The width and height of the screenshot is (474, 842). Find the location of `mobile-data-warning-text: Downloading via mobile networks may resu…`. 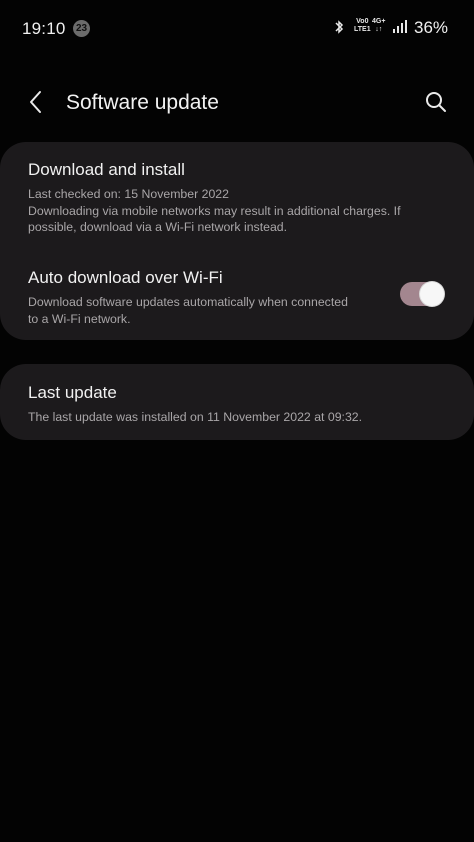

mobile-data-warning-text: Downloading via mobile networks may resu… is located at coordinates (214, 219).